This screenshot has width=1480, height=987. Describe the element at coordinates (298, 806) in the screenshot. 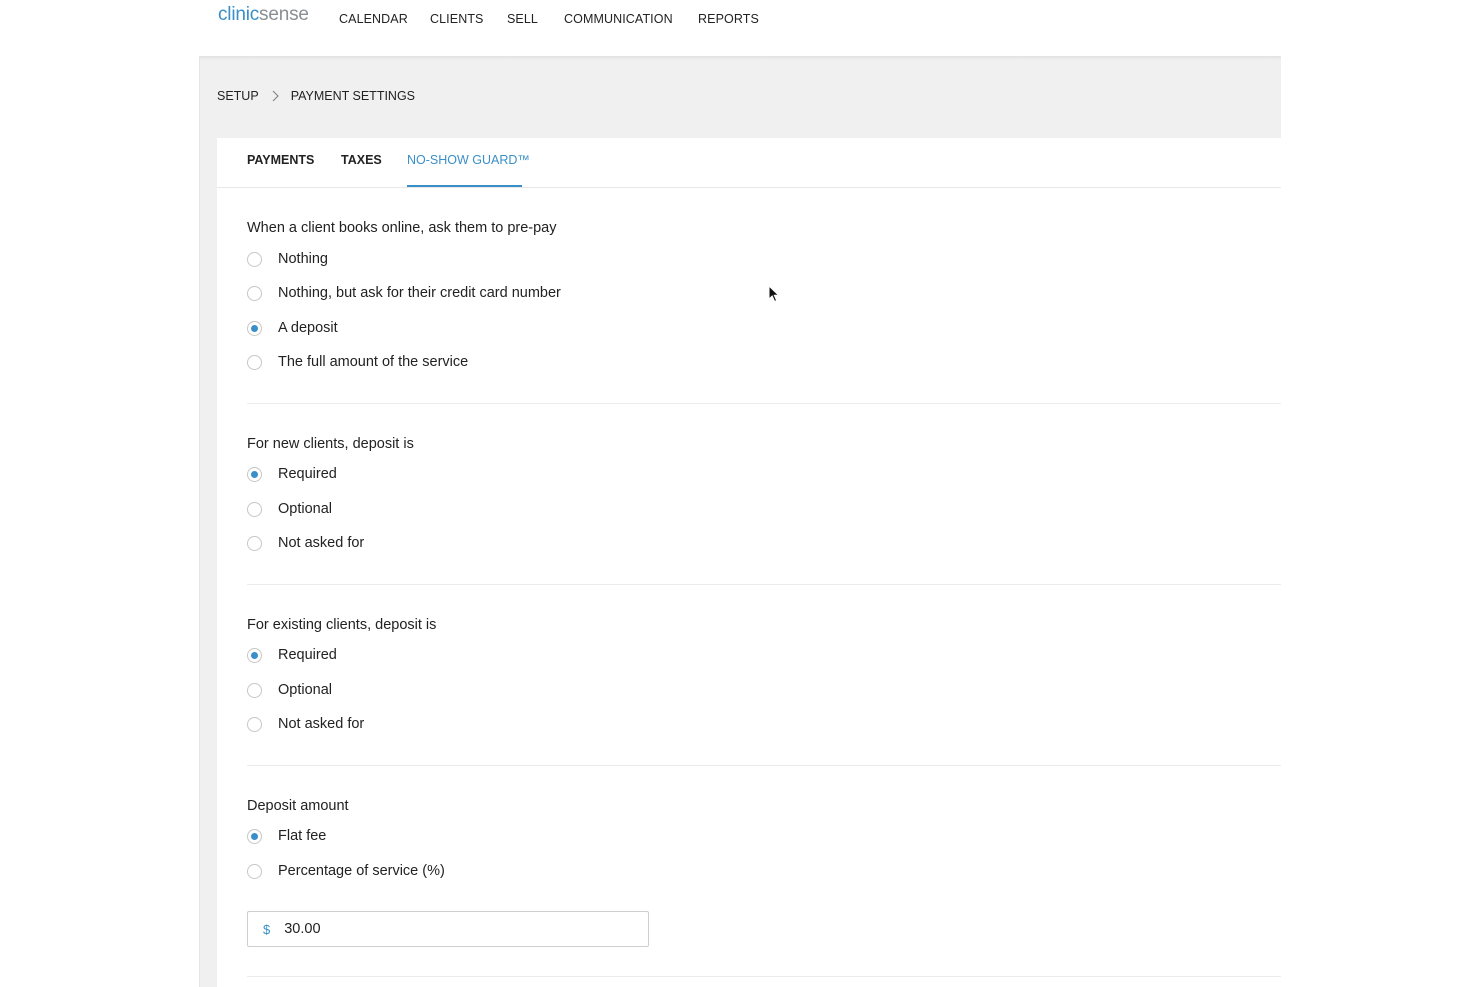

I see `deposit-amount-section-label: Deposit amount` at that location.